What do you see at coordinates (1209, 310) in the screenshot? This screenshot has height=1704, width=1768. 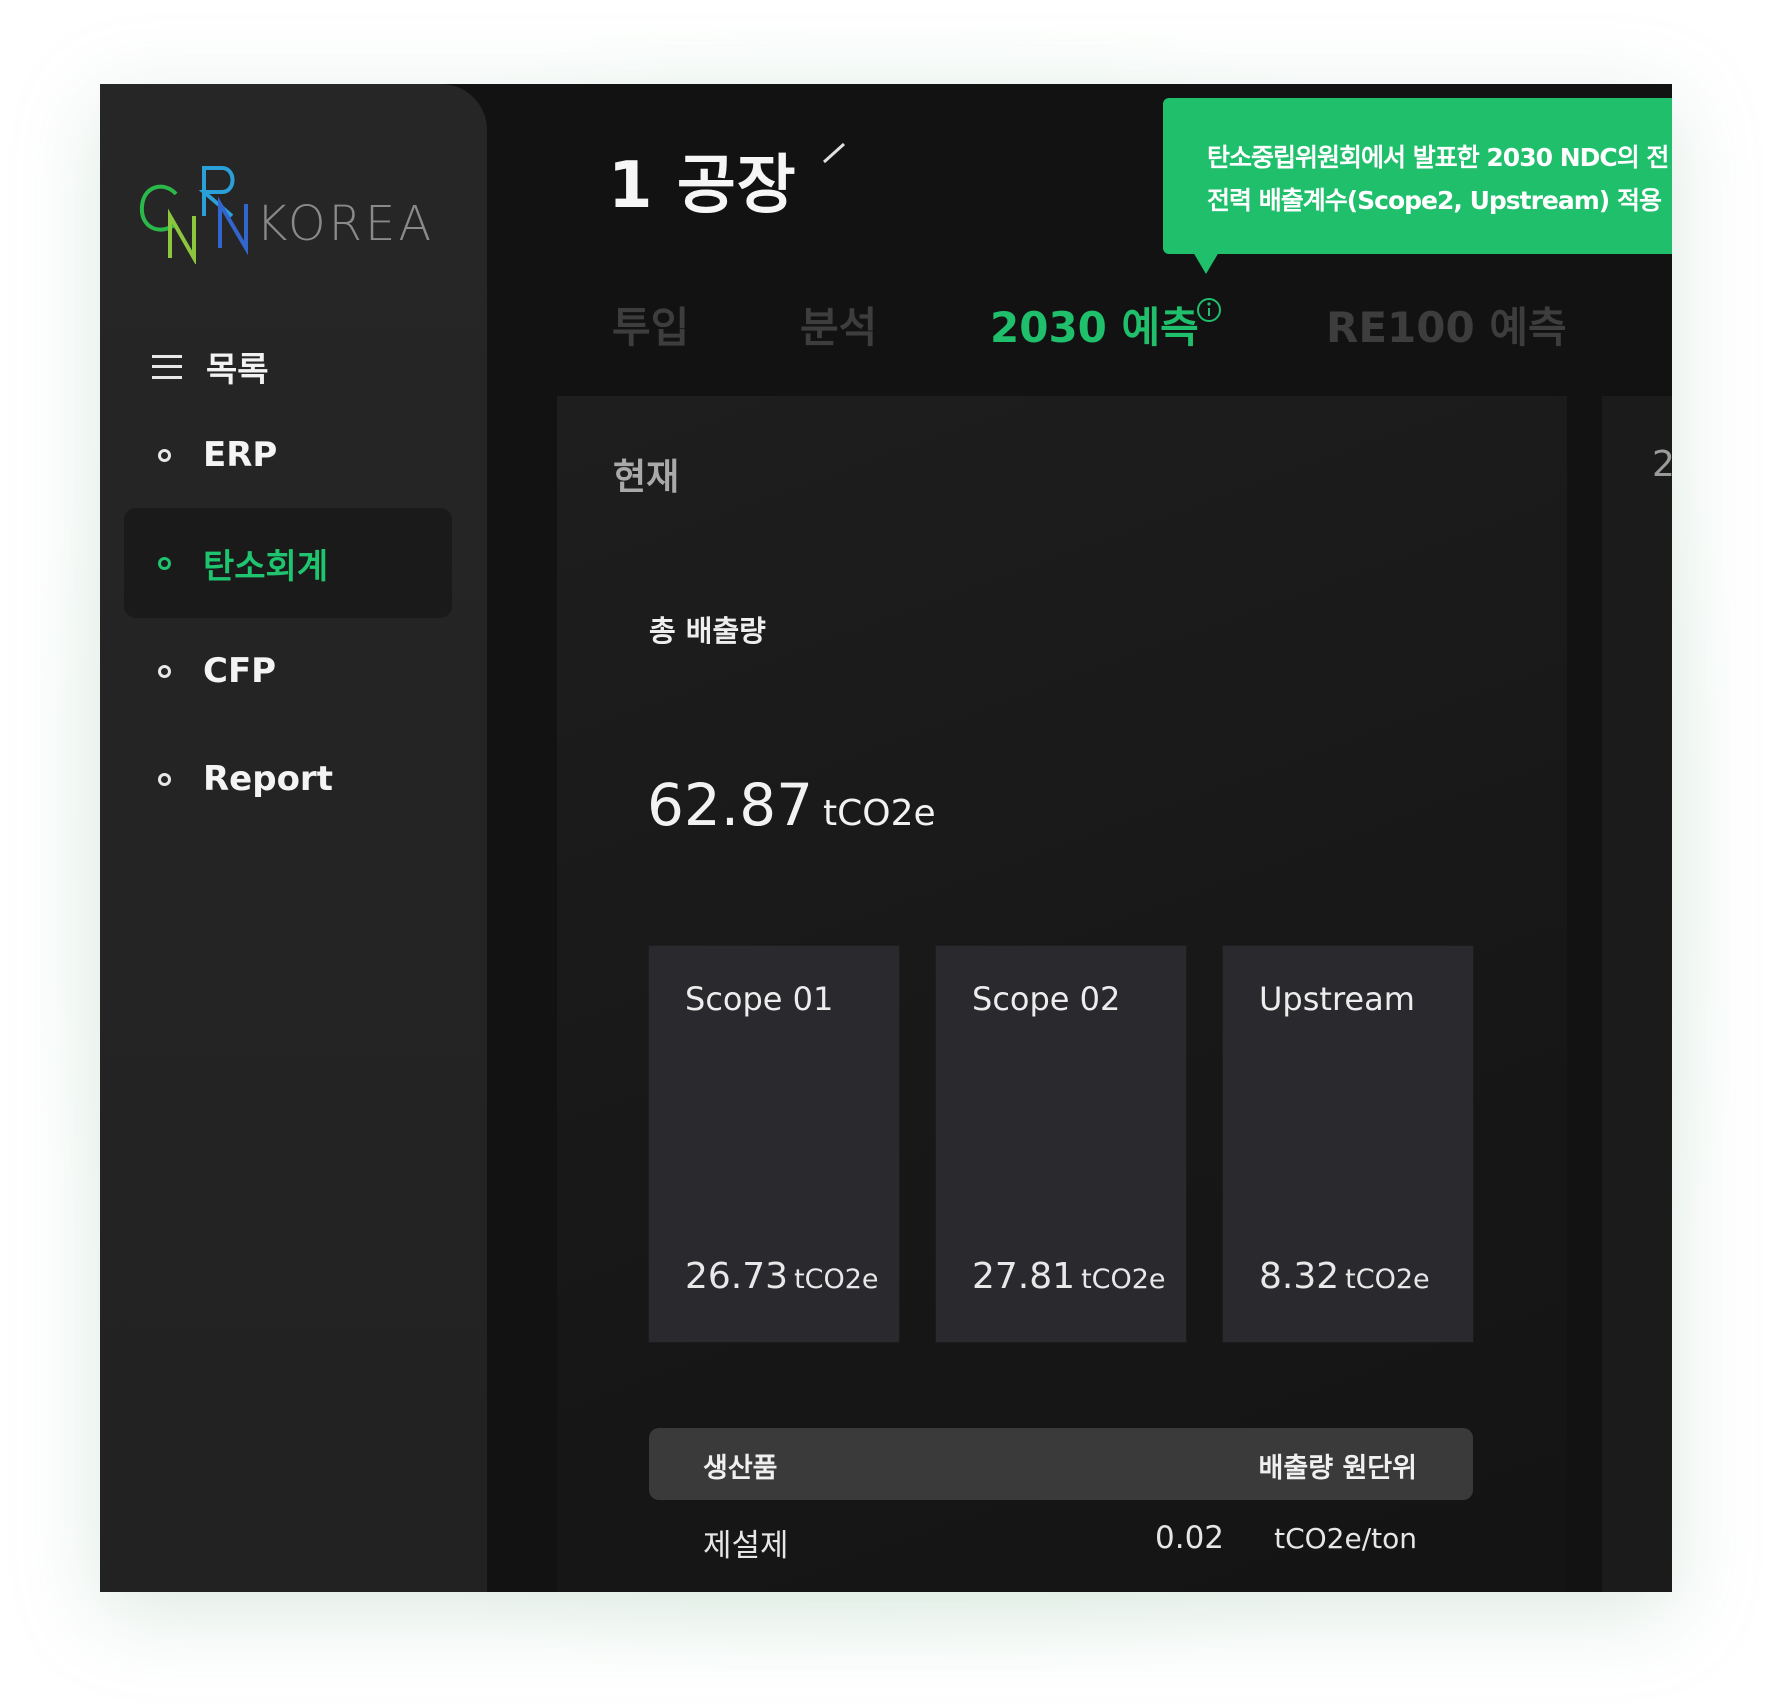 I see `info-icon` at bounding box center [1209, 310].